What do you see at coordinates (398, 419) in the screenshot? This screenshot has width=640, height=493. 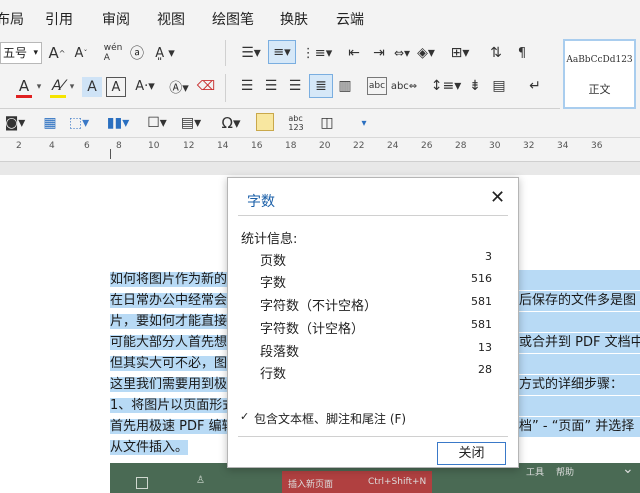 I see `checkbox-shortcut: (F)` at bounding box center [398, 419].